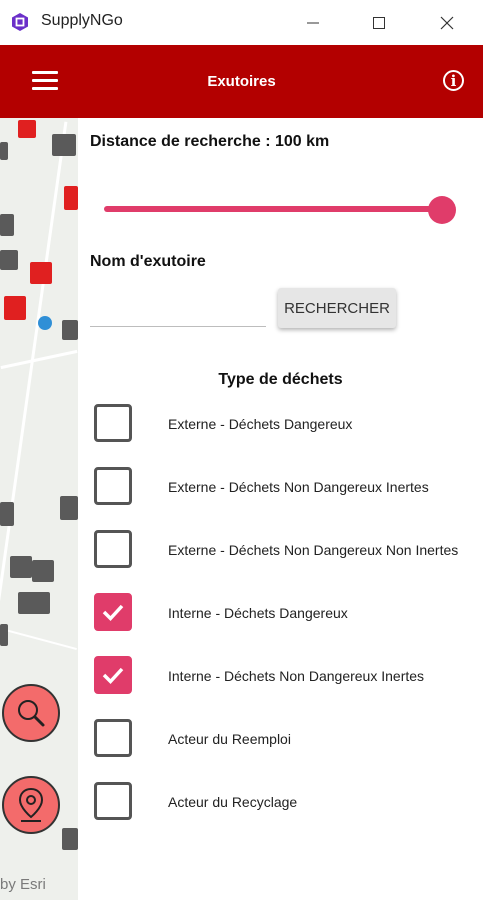 This screenshot has width=483, height=900. Describe the element at coordinates (39, 509) in the screenshot. I see `map-view: by Esri` at that location.